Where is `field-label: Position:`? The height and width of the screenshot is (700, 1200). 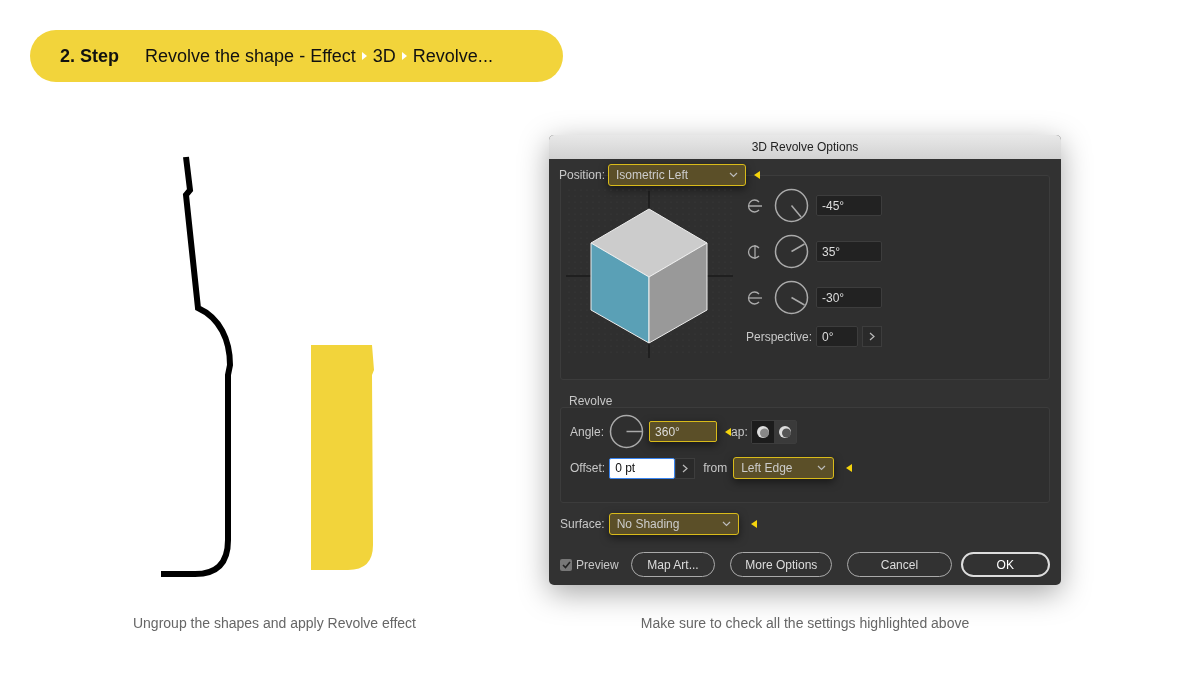 field-label: Position: is located at coordinates (582, 175).